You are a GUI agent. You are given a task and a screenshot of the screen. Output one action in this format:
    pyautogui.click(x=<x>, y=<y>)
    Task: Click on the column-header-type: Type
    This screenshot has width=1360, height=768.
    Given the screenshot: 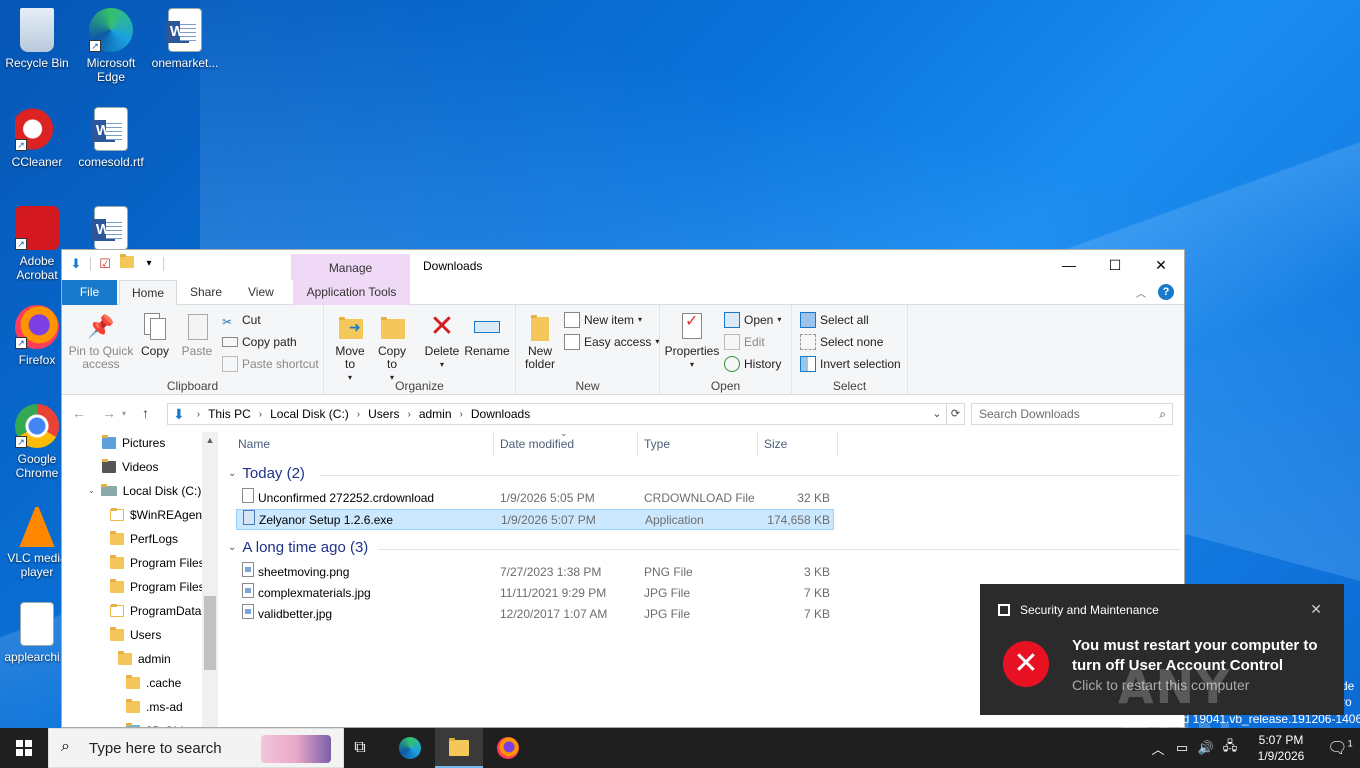 What is the action you would take?
    pyautogui.click(x=698, y=444)
    